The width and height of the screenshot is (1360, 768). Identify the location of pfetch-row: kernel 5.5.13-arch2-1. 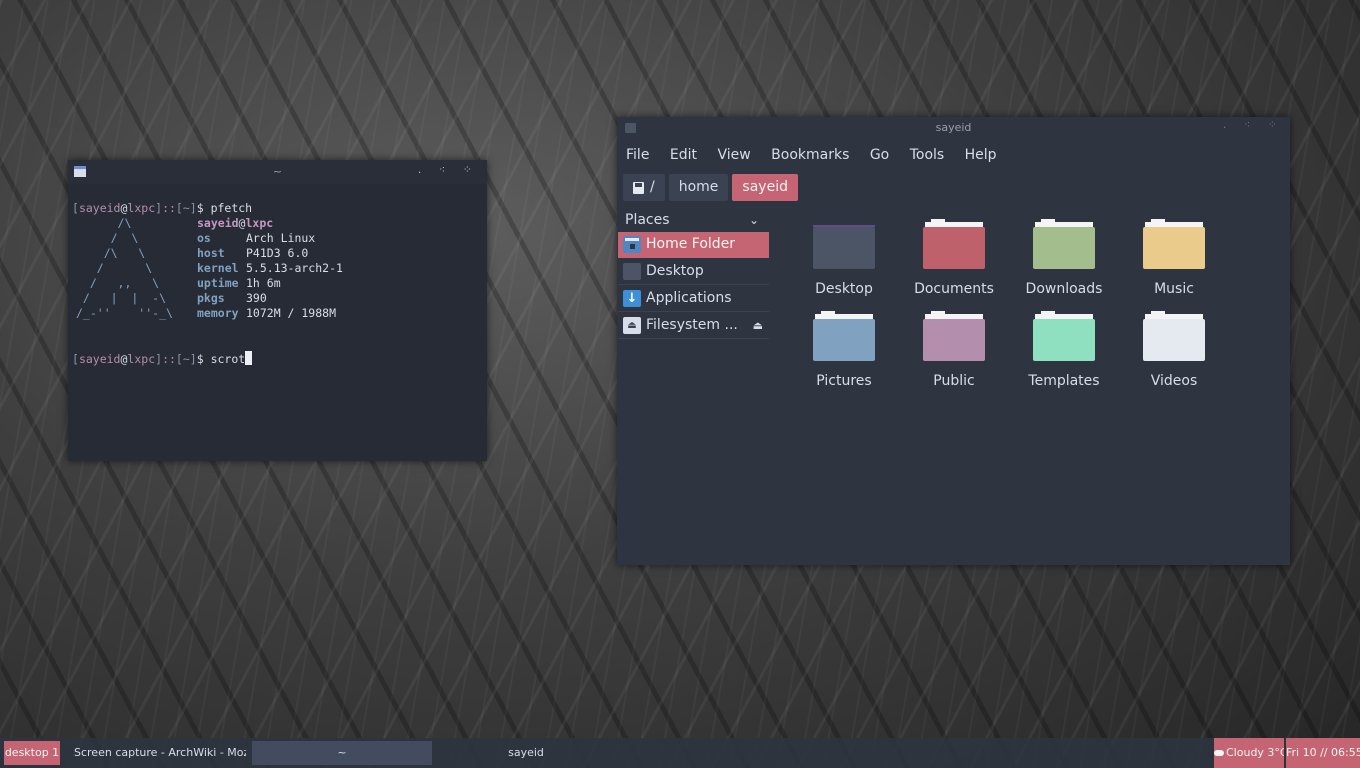
(270, 268).